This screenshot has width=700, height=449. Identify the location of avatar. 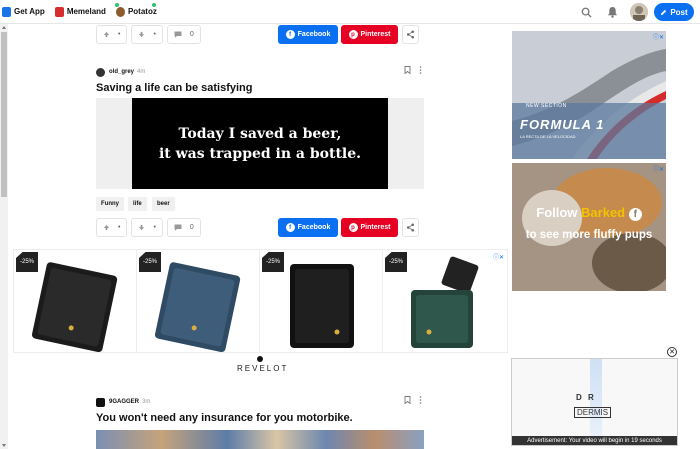
(639, 12).